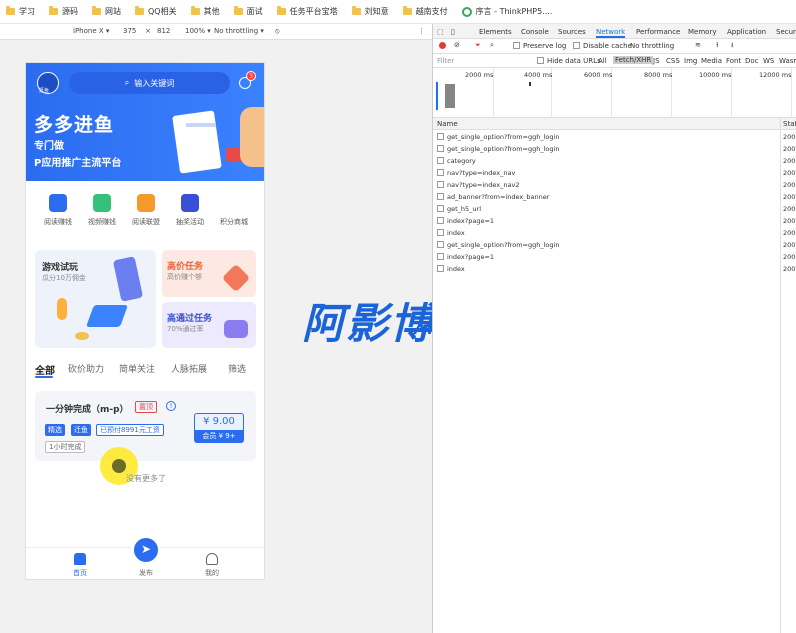  Describe the element at coordinates (58, 210) in the screenshot. I see `nav-item-read-earn: 阅读赚钱` at that location.